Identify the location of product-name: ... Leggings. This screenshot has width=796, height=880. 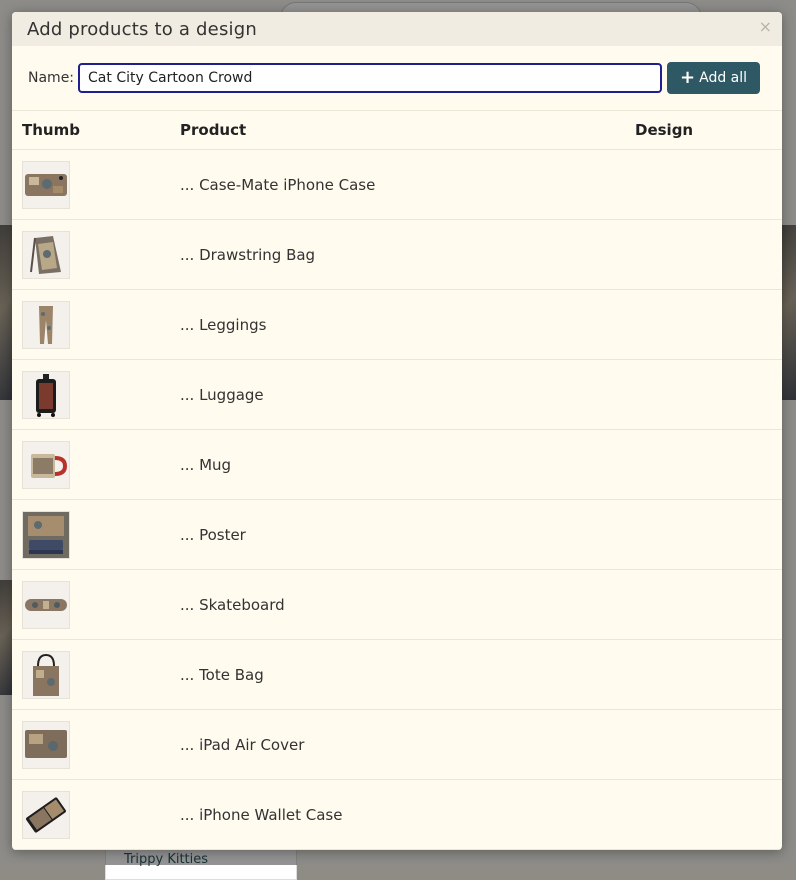
(407, 324).